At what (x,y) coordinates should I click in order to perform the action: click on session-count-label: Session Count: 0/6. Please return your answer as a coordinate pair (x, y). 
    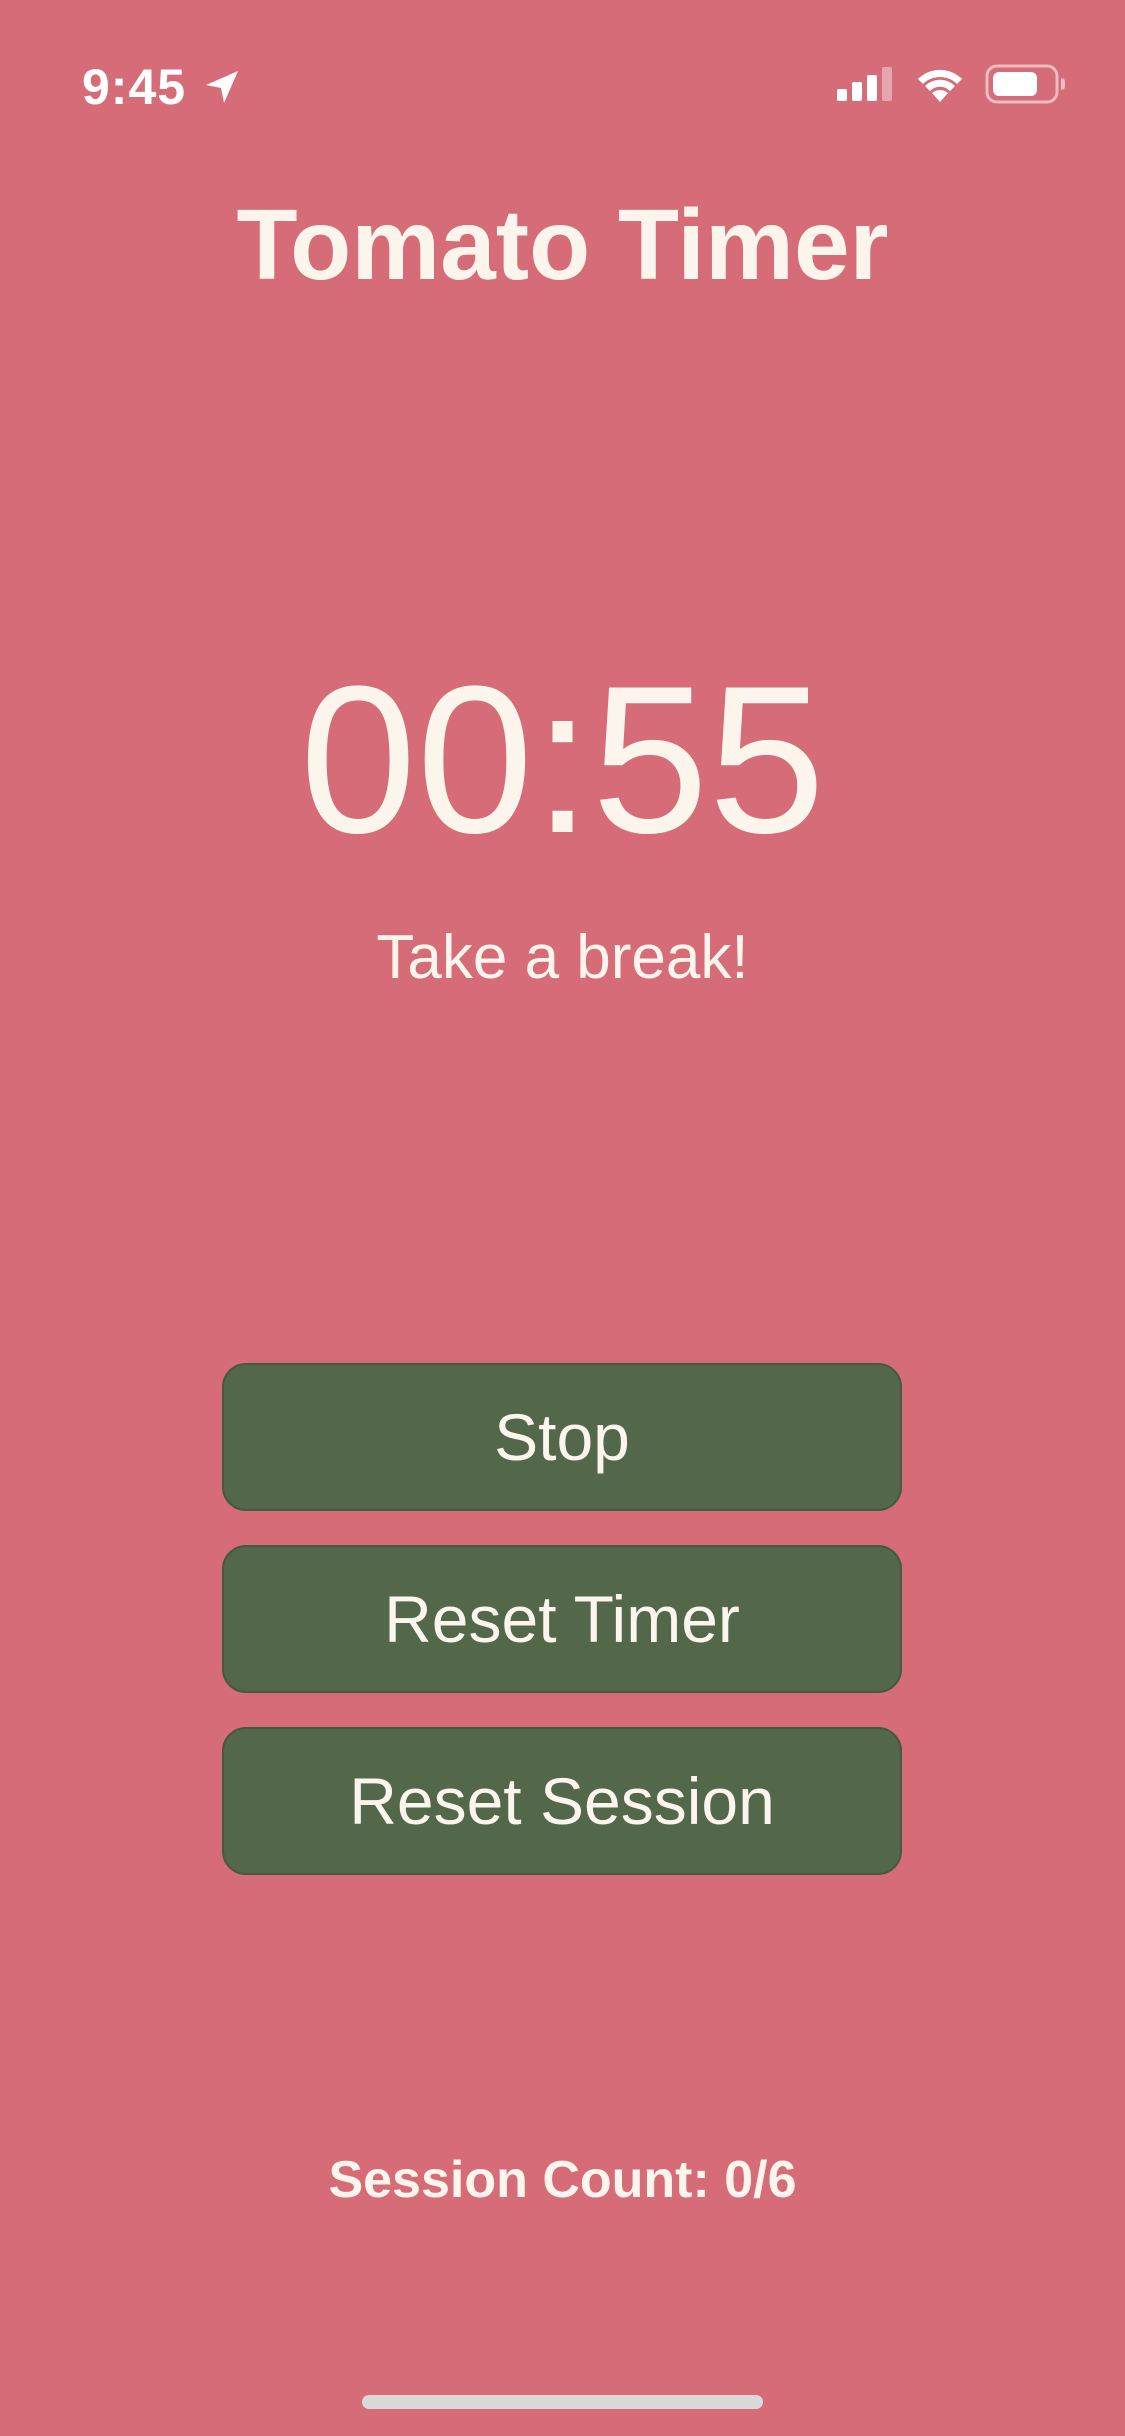
    Looking at the image, I should click on (562, 2180).